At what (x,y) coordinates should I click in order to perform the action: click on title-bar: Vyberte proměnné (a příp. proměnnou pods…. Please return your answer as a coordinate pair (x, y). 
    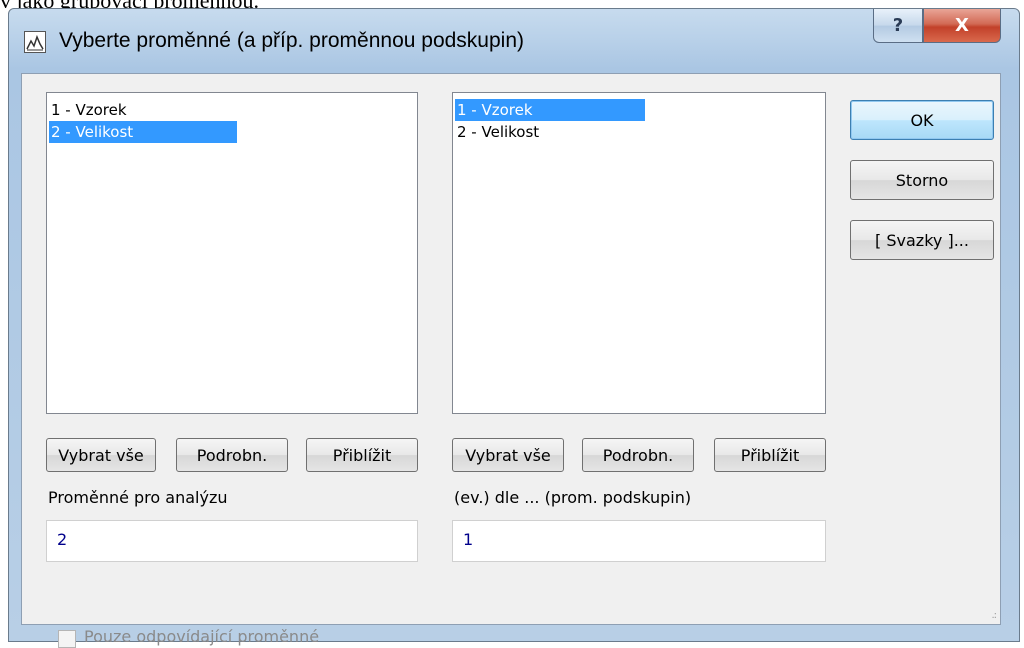
    Looking at the image, I should click on (514, 41).